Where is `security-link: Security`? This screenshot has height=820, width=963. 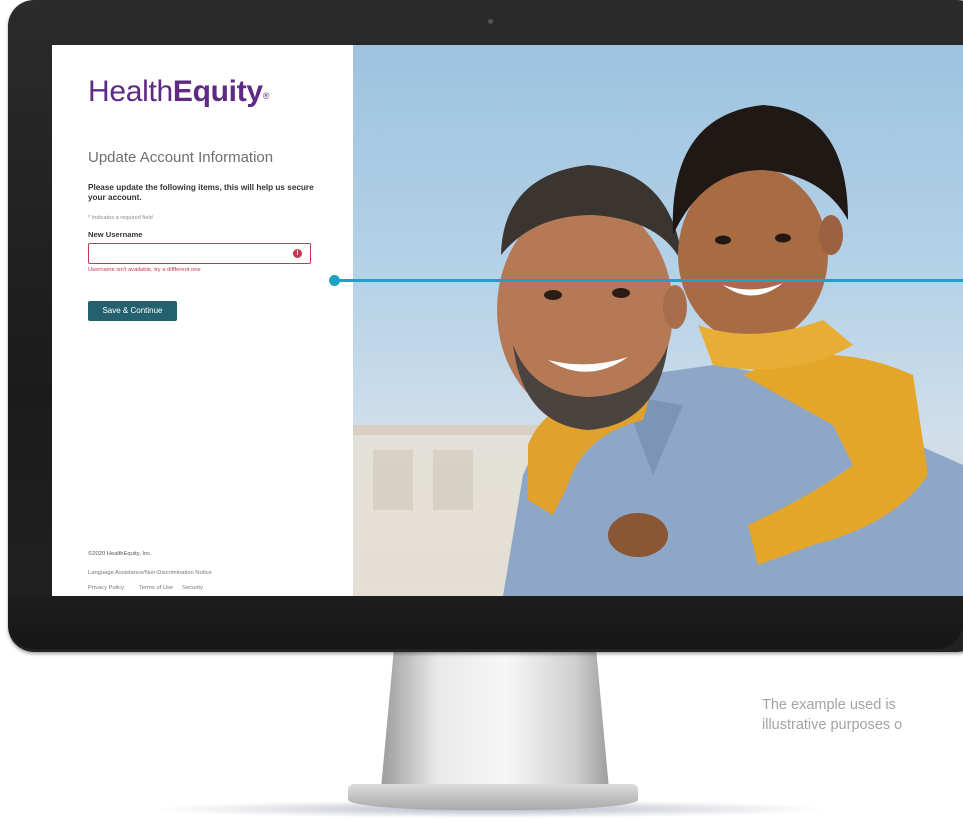
security-link: Security is located at coordinates (192, 588).